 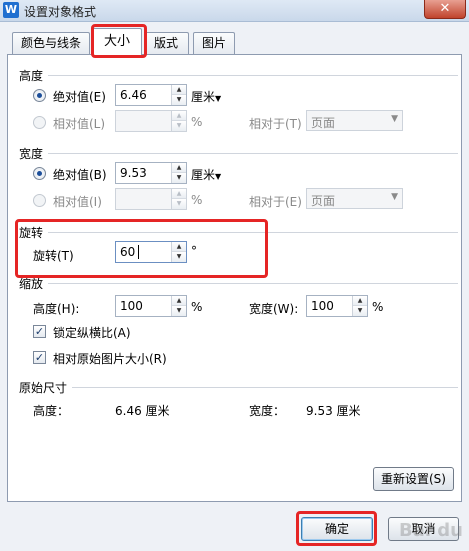 What do you see at coordinates (31, 76) in the screenshot?
I see `height-section-title: 高度` at bounding box center [31, 76].